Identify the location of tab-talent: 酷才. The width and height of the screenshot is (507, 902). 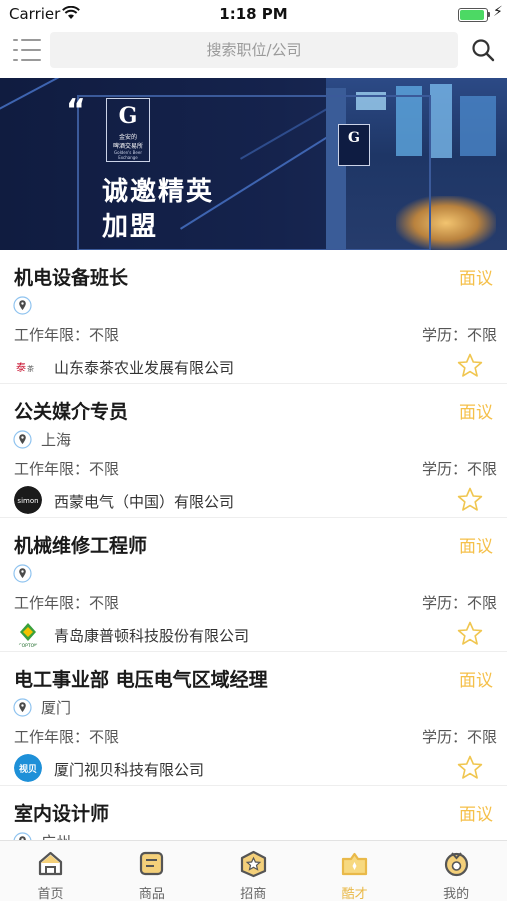
(354, 871).